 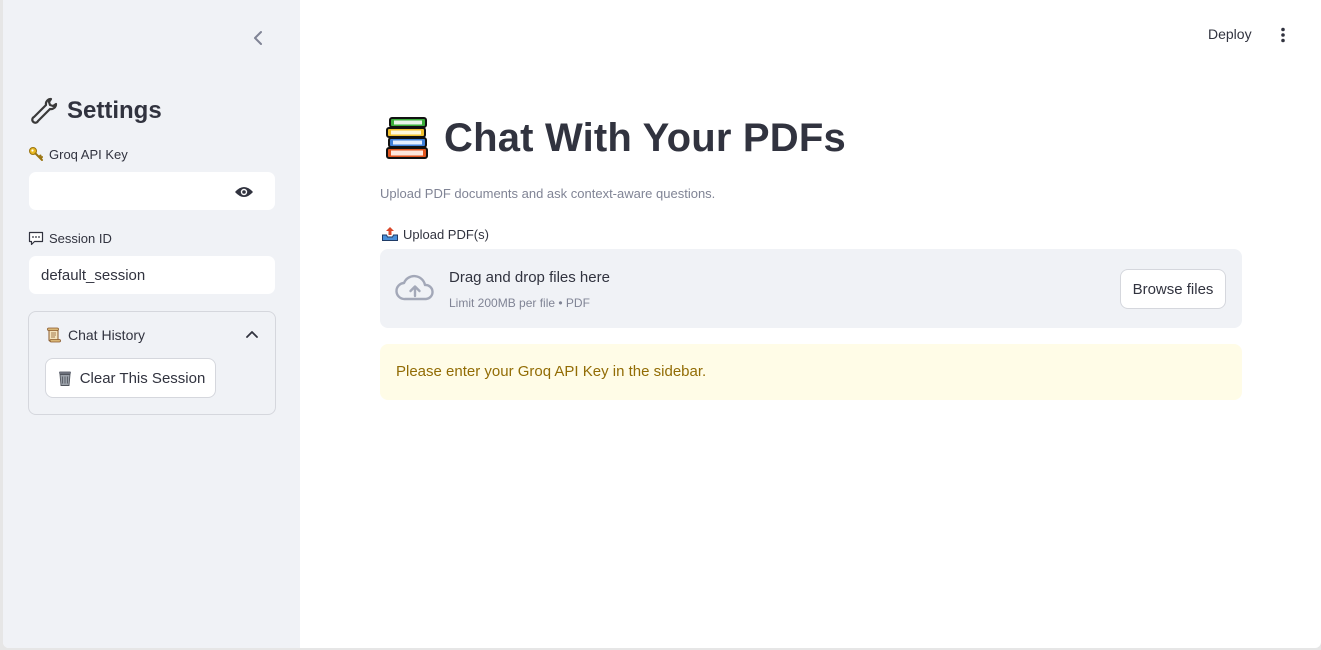 I want to click on speech-bubble-icon, so click(x=36, y=238).